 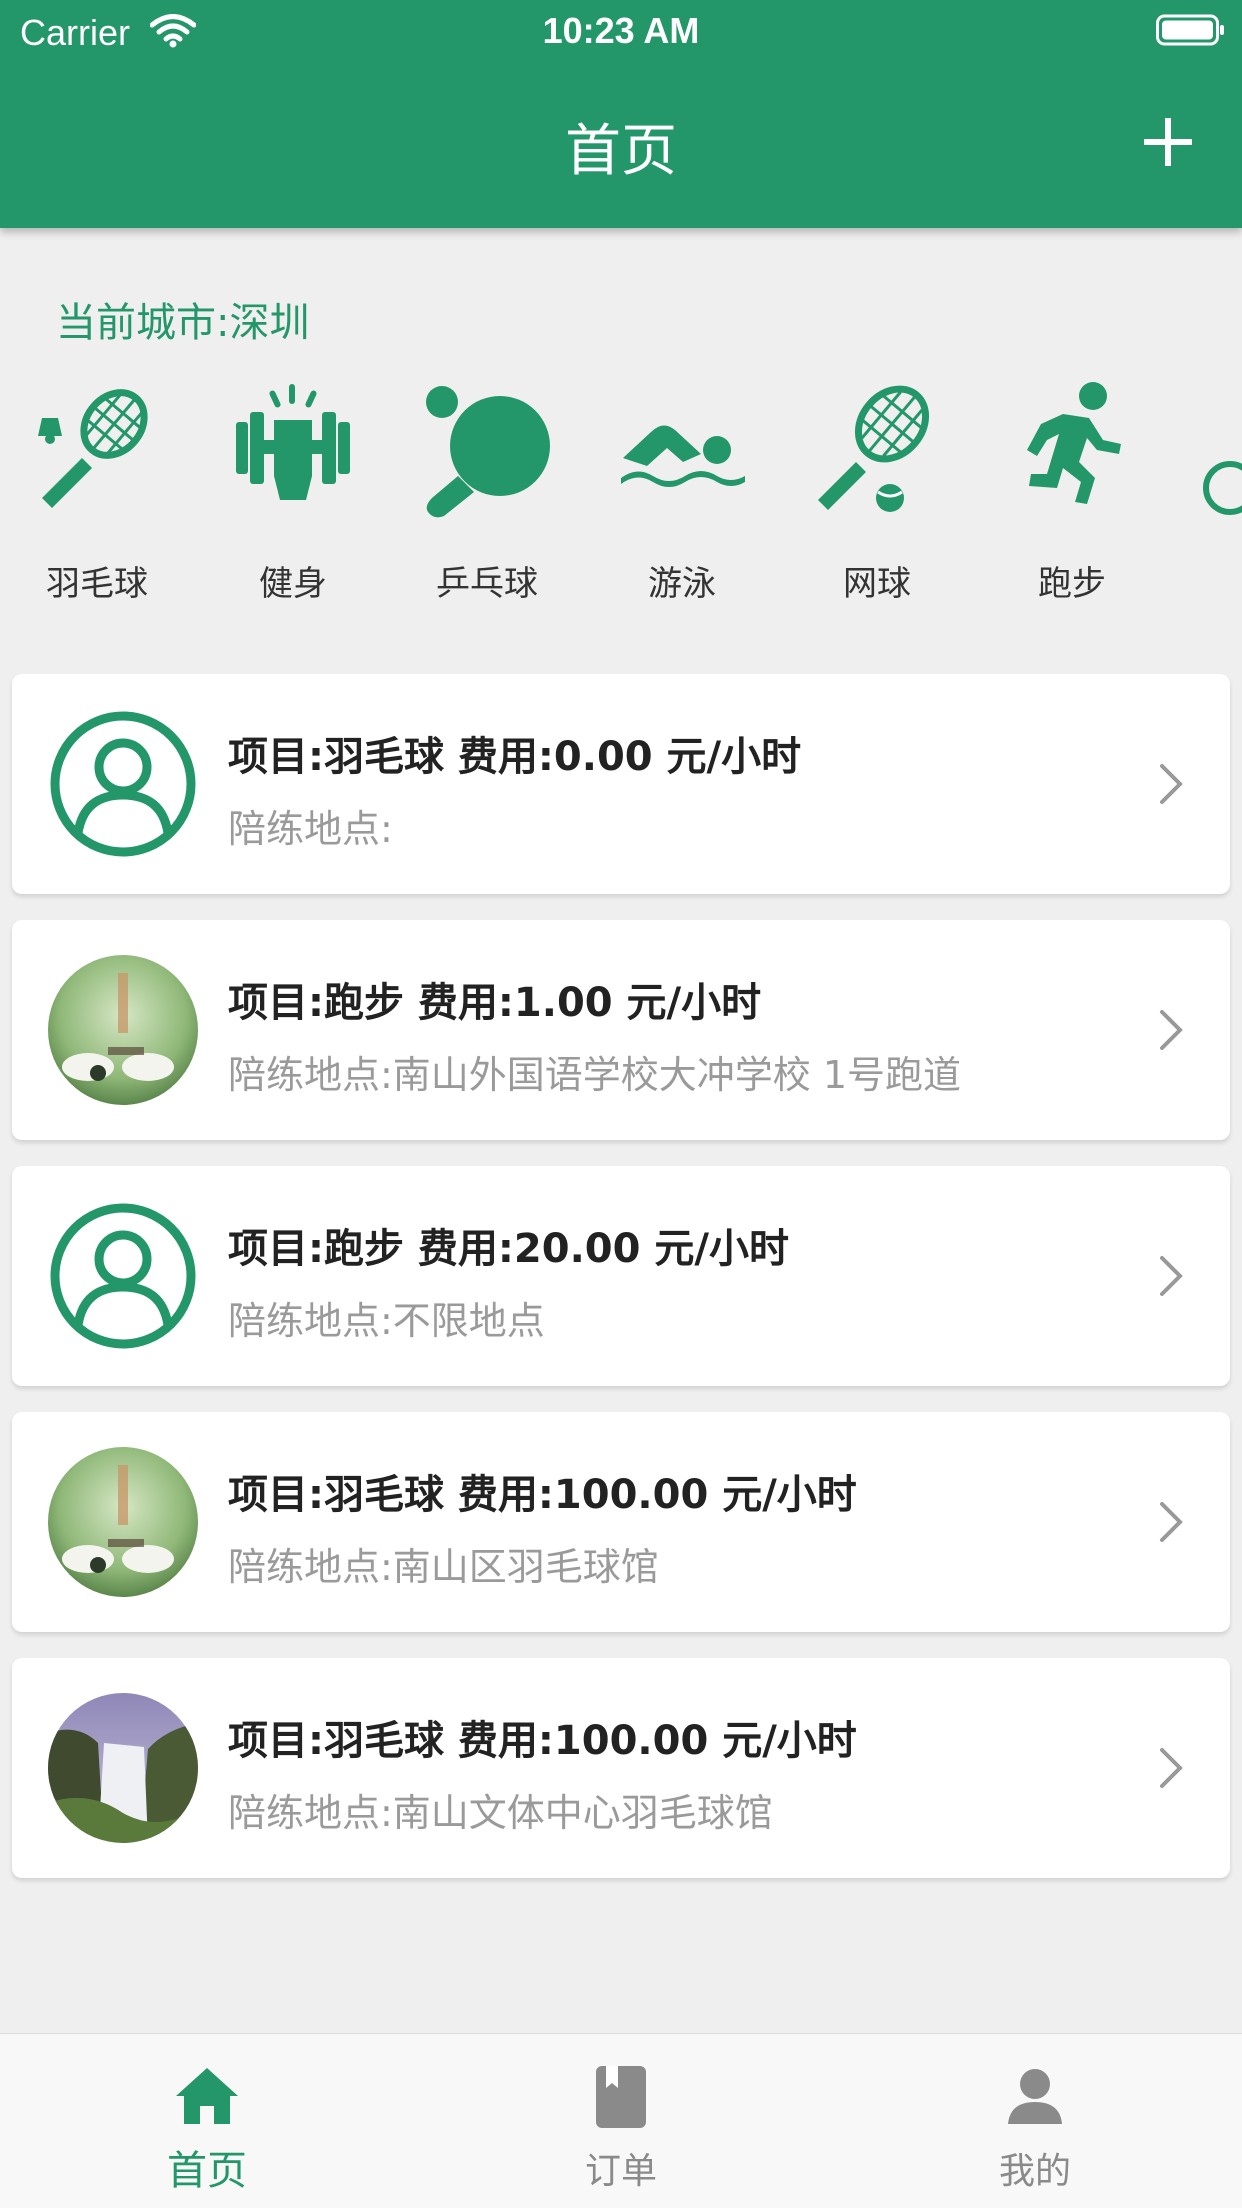 What do you see at coordinates (1212, 580) in the screenshot?
I see `sport-label: 骑` at bounding box center [1212, 580].